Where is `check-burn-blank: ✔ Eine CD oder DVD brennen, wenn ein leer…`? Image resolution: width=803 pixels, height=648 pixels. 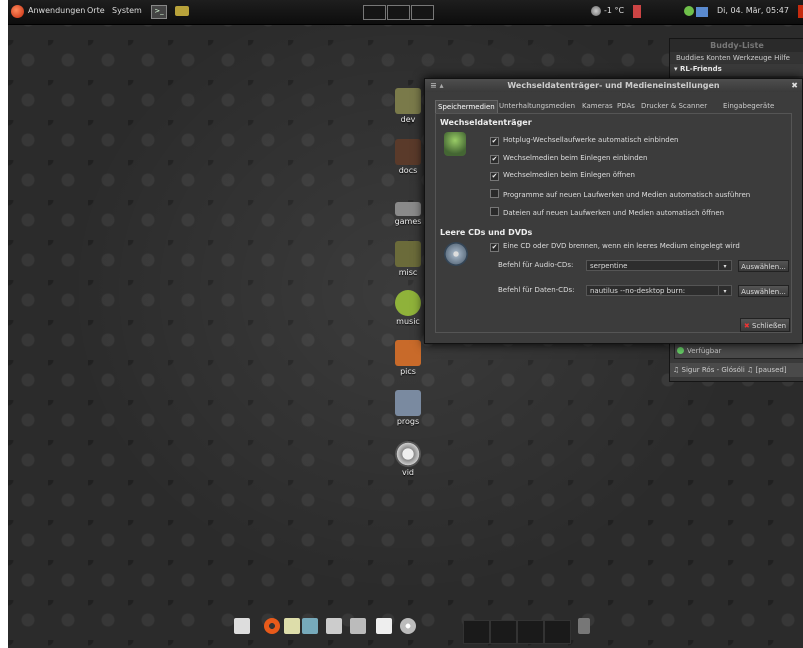
check-burn-blank: ✔ Eine CD oder DVD brennen, wenn ein leer… is located at coordinates (615, 247).